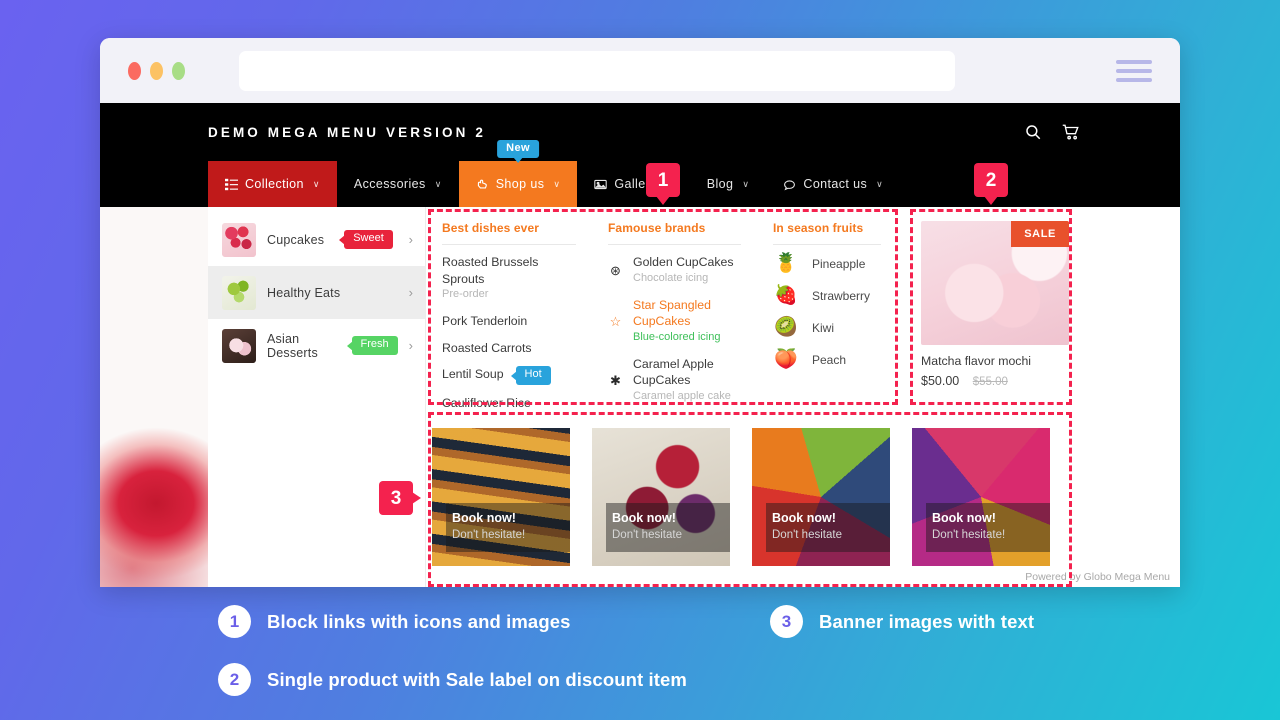 Image resolution: width=1280 pixels, height=720 pixels. I want to click on nav-item-label: Blog, so click(720, 184).